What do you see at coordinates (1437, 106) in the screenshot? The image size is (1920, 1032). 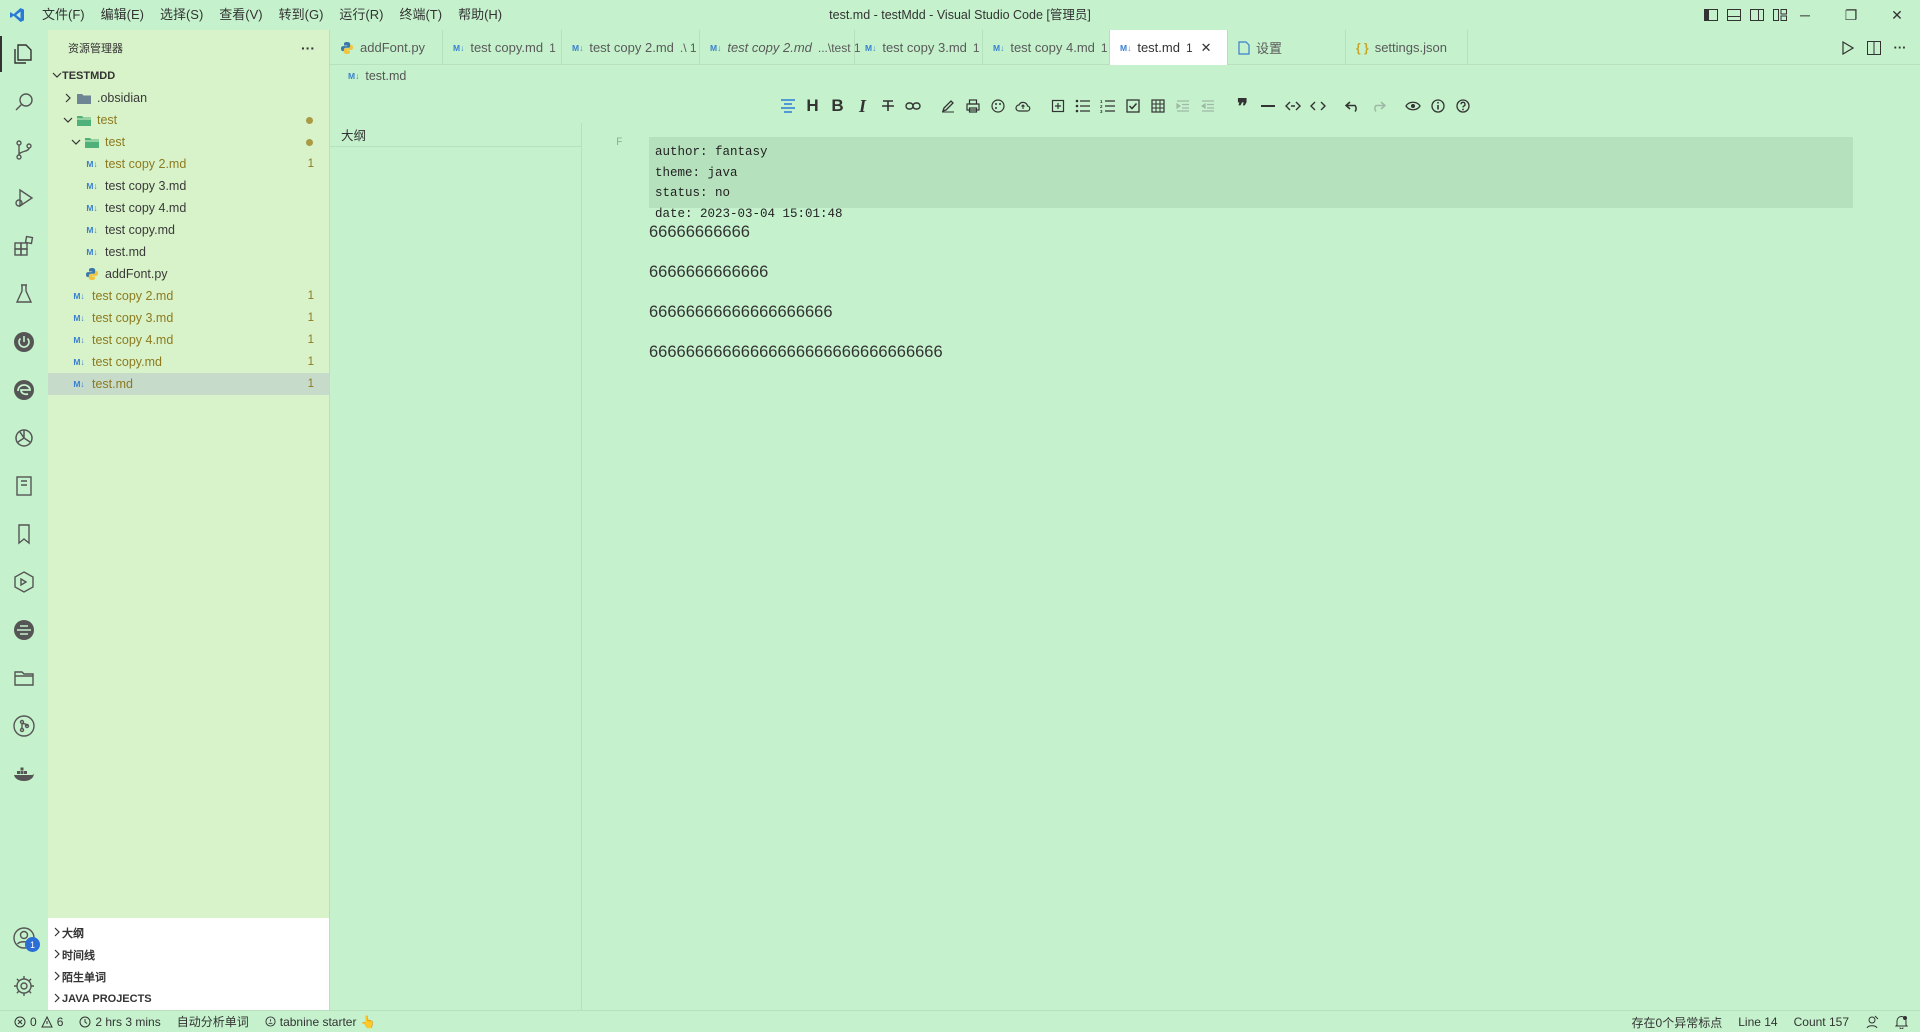 I see `info-icon` at bounding box center [1437, 106].